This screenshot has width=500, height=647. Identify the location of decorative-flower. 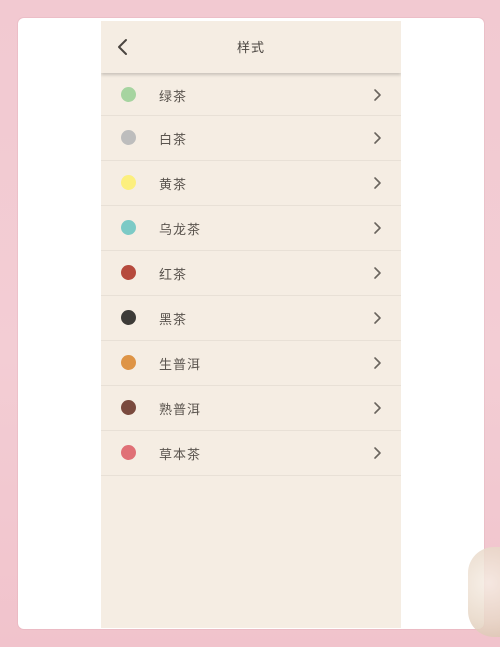
(484, 592).